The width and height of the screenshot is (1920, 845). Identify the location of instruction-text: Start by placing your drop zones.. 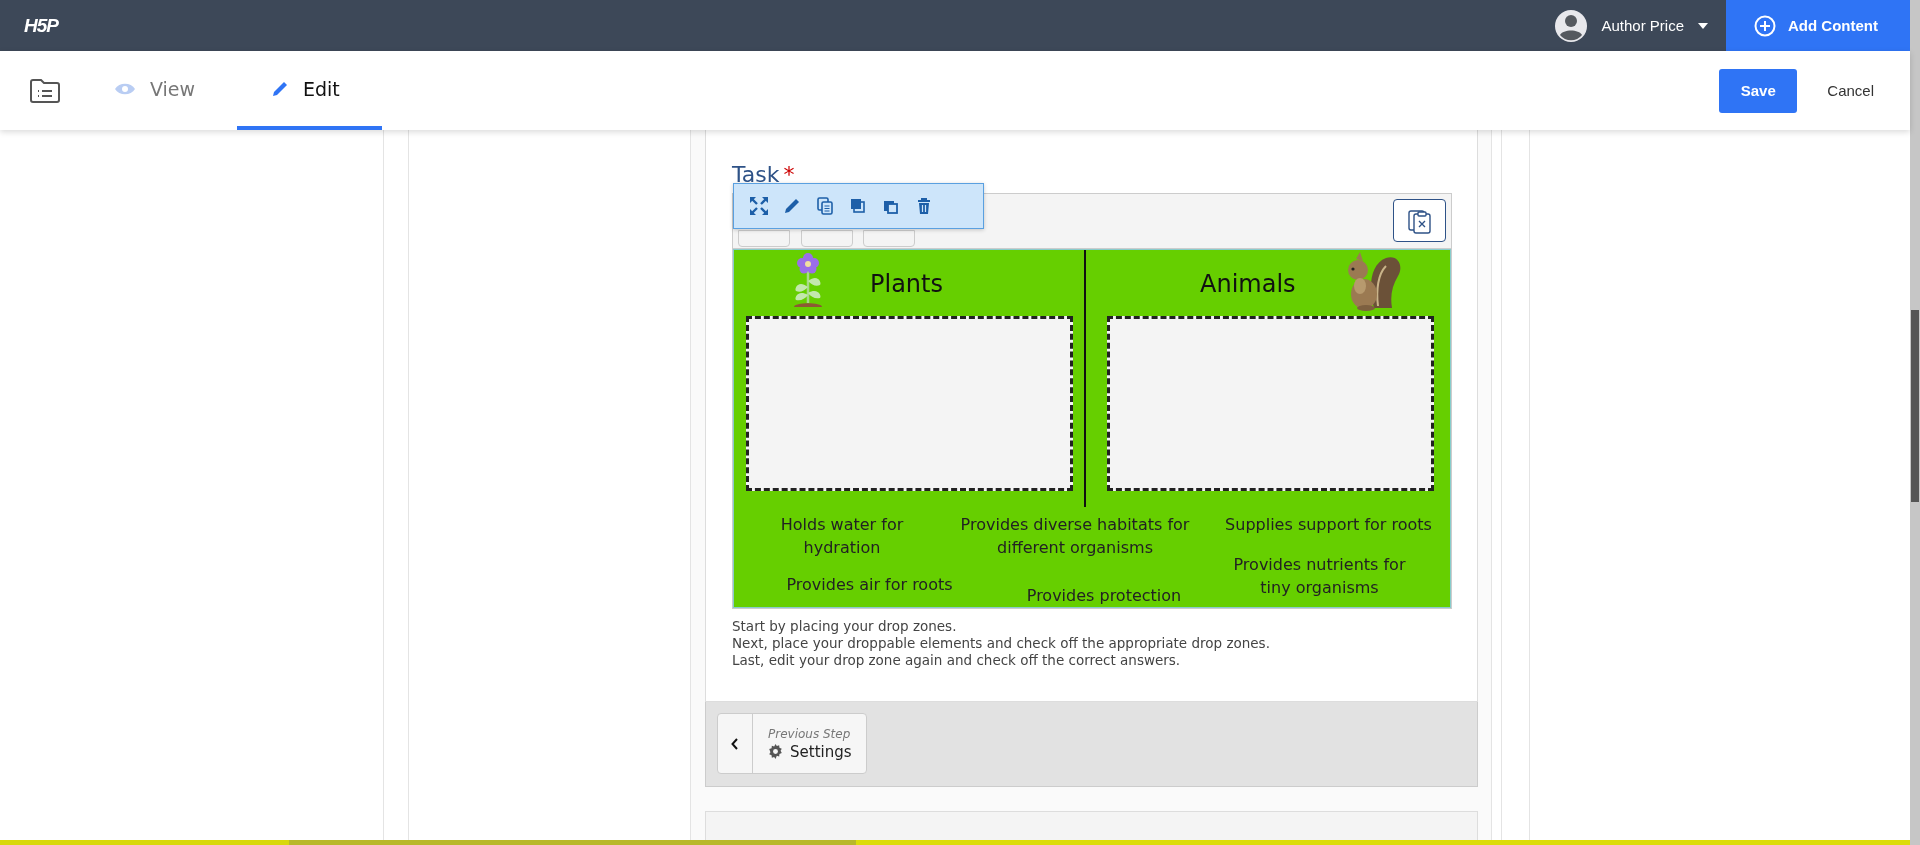
(845, 626).